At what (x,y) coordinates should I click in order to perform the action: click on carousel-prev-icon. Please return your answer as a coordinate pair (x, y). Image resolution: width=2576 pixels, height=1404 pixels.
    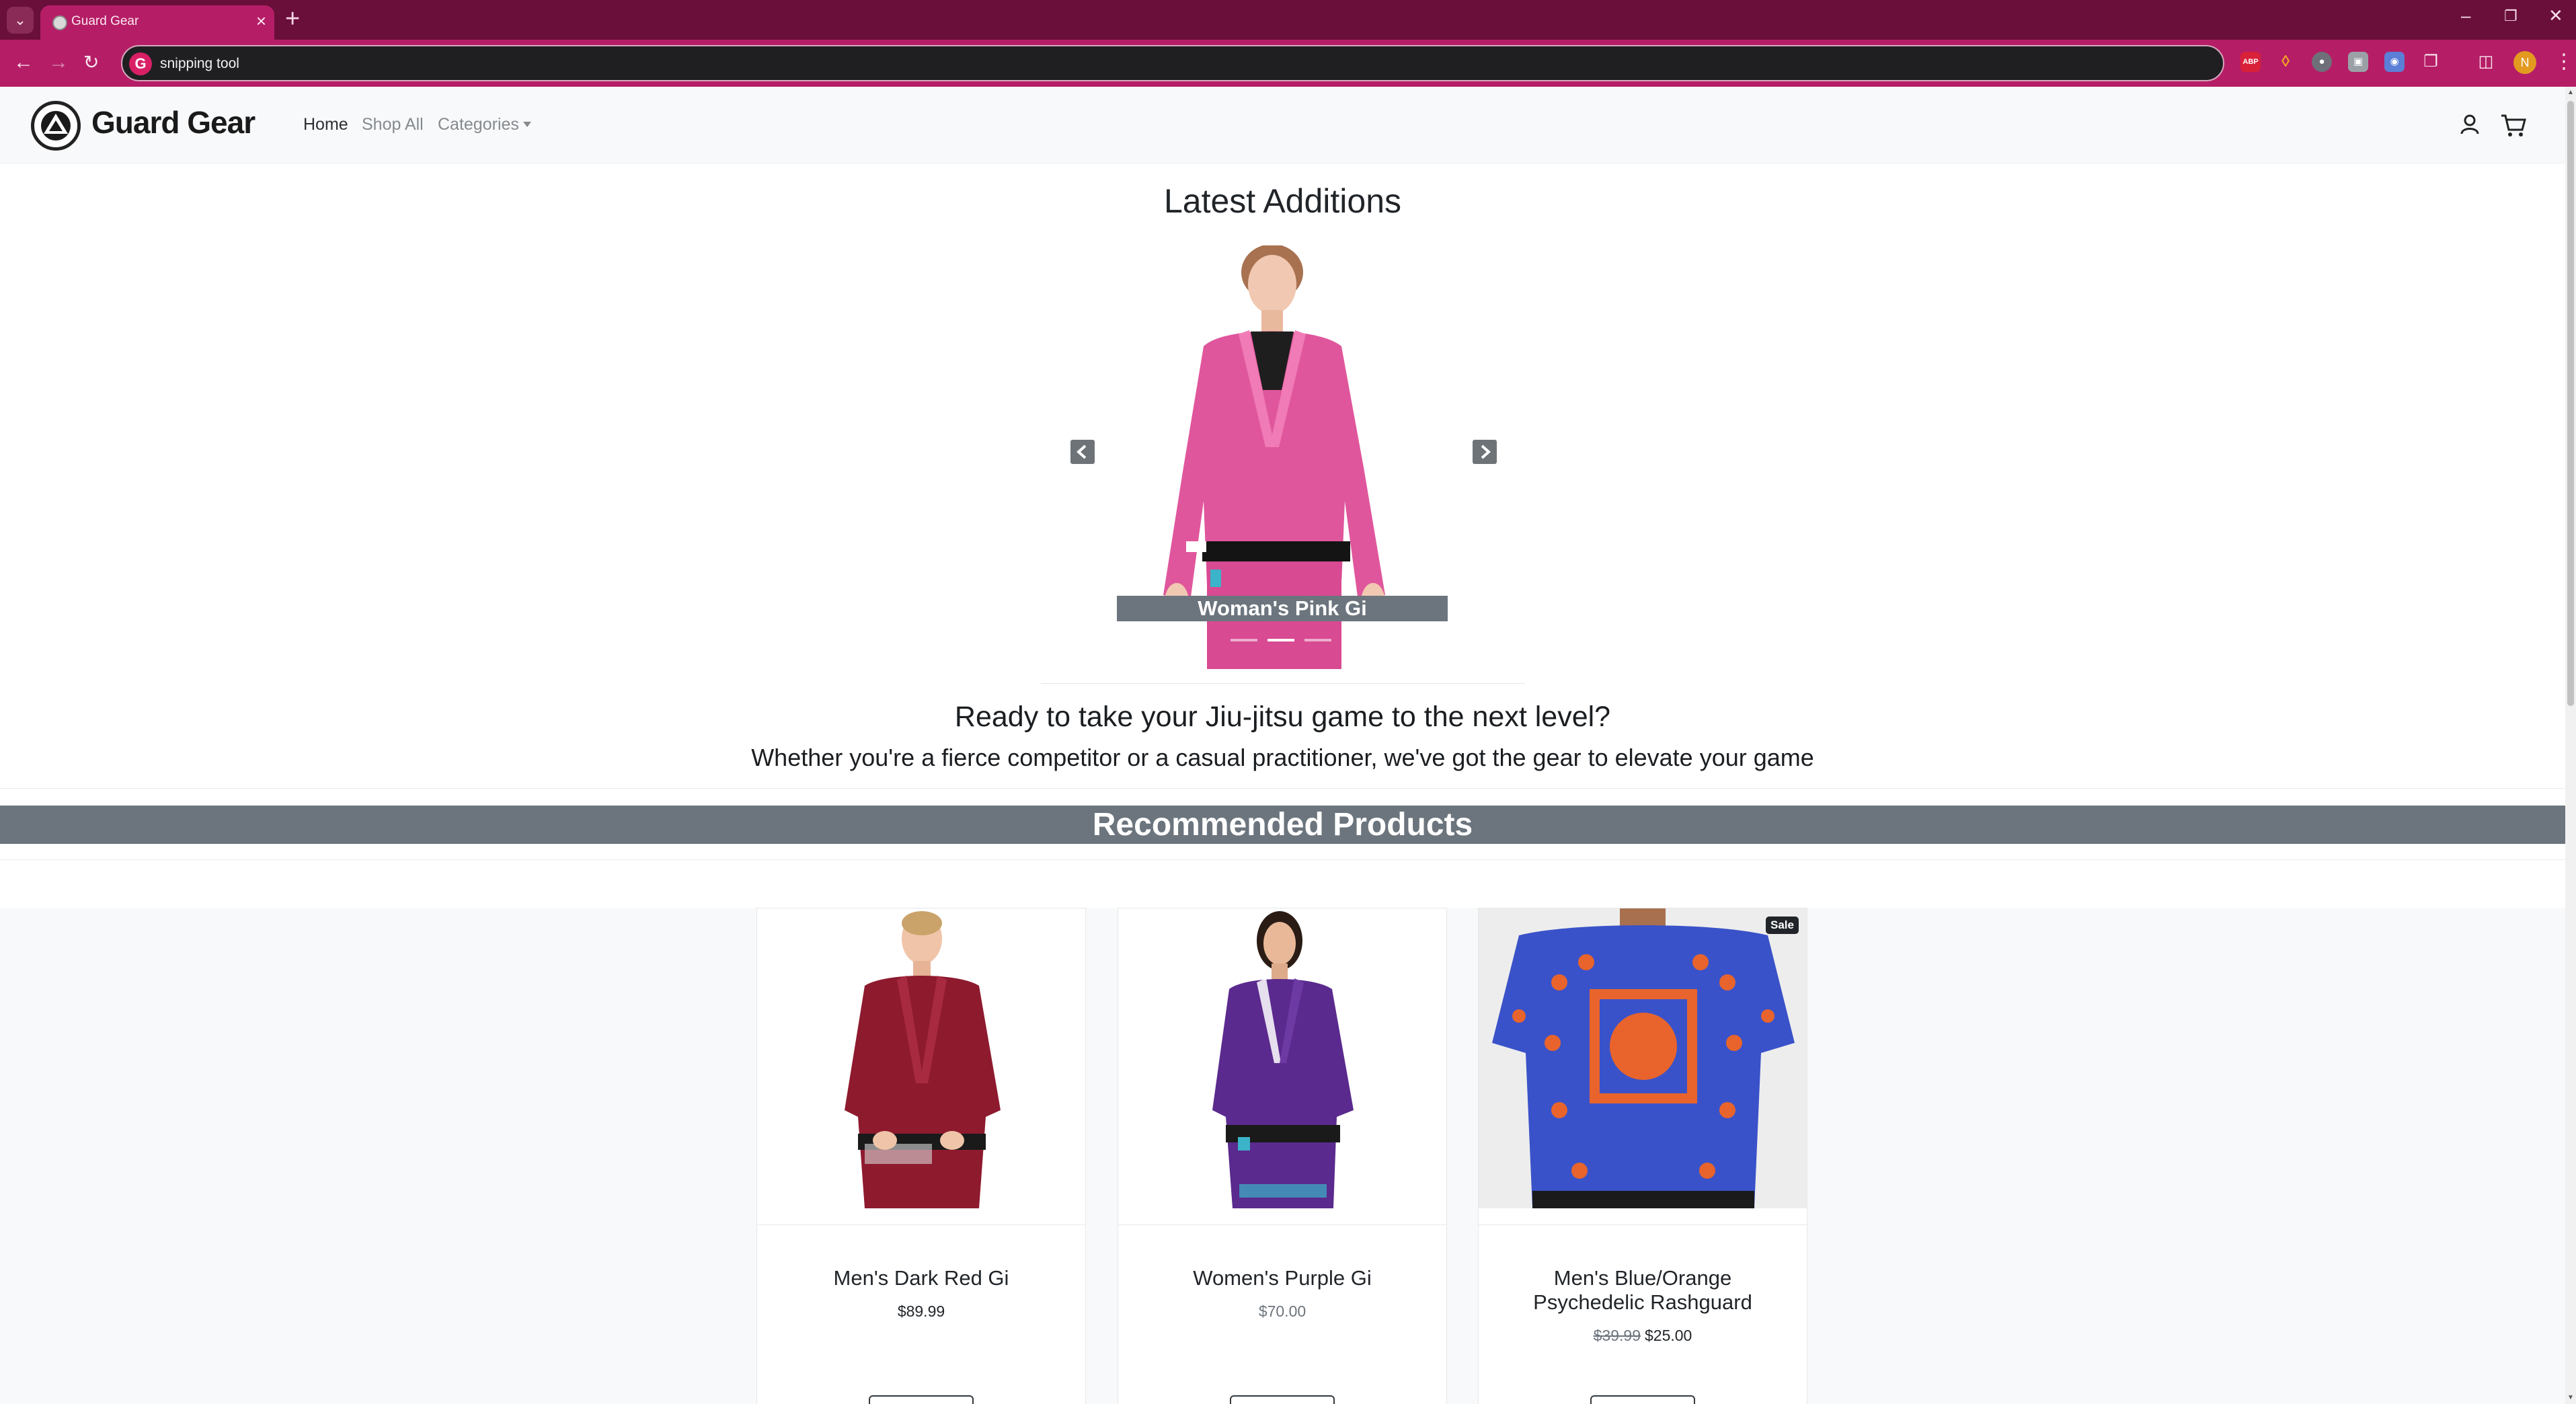
    Looking at the image, I should click on (1082, 452).